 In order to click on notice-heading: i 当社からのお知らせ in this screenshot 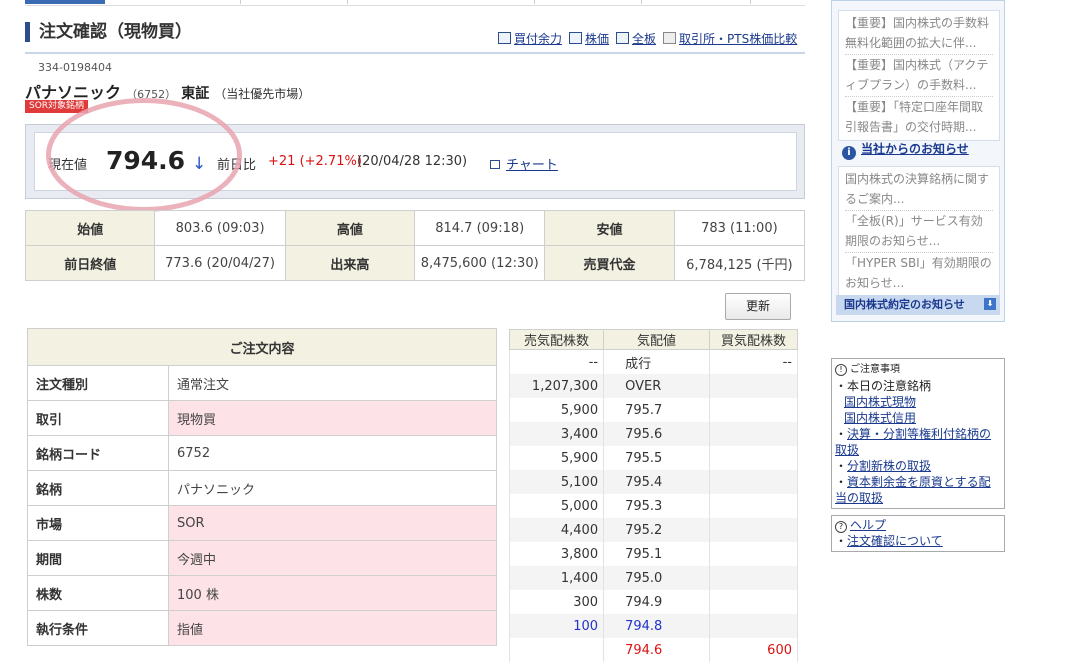, I will do `click(905, 150)`.